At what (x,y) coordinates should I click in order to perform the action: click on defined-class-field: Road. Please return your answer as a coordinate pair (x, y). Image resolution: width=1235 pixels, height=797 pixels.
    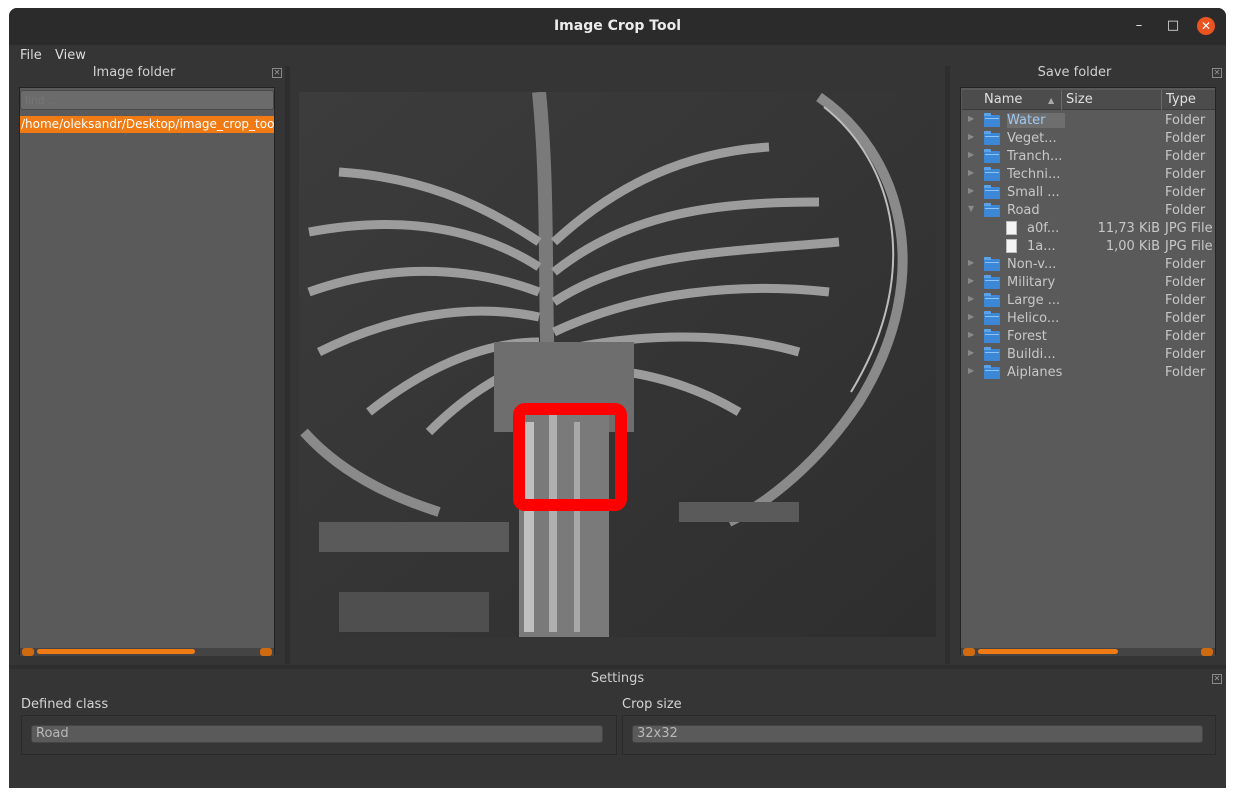
    Looking at the image, I should click on (317, 734).